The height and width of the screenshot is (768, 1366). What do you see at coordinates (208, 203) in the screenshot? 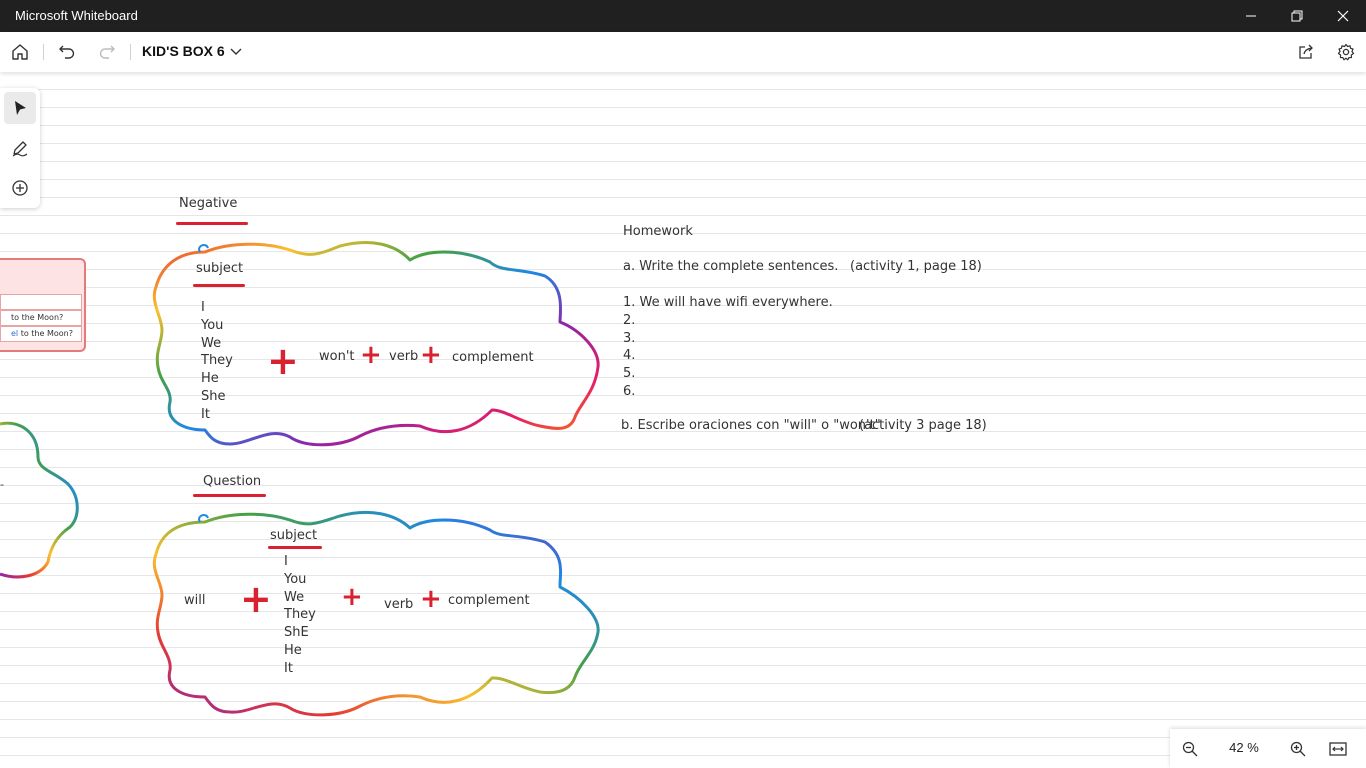
I see `negative-heading: Negative` at bounding box center [208, 203].